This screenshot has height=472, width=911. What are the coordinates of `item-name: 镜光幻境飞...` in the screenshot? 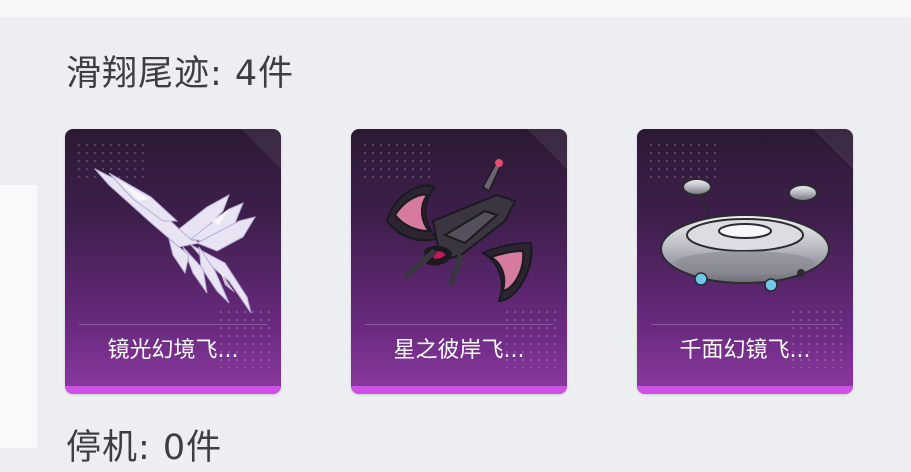 It's located at (173, 350).